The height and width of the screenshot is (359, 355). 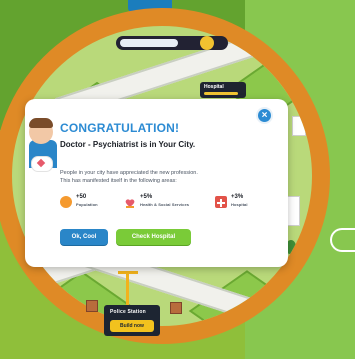 What do you see at coordinates (221, 202) in the screenshot?
I see `hospital-icon` at bounding box center [221, 202].